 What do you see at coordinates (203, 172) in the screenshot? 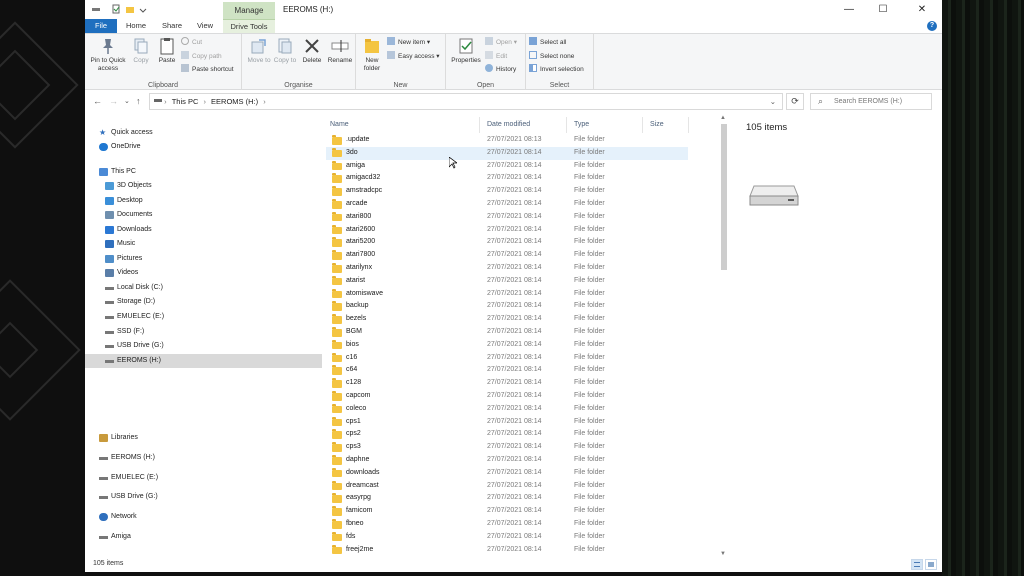
I see `nav-item: This PC` at bounding box center [203, 172].